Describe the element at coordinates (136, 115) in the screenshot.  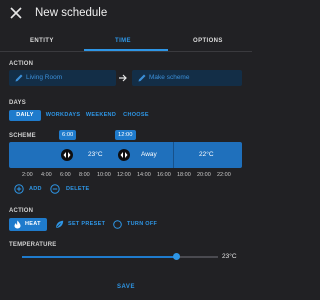
I see `days-choose-button: CHOOSE` at that location.